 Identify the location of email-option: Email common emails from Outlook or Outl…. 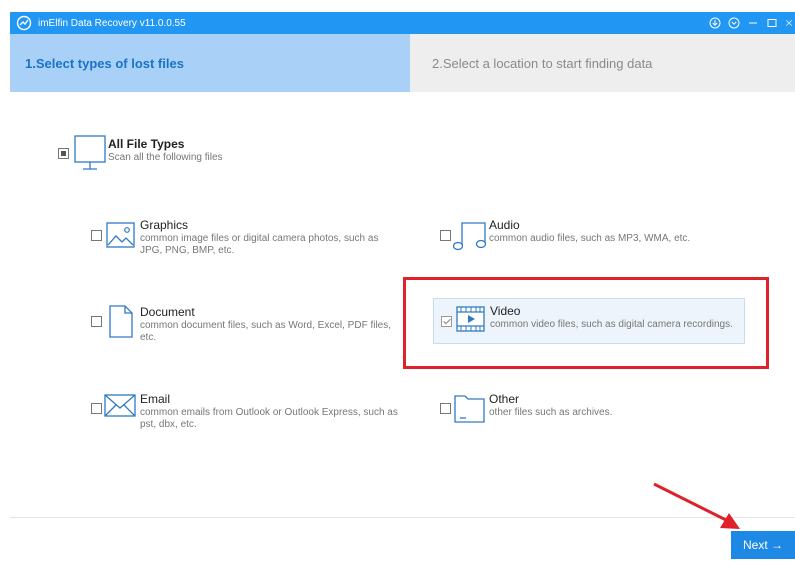
(259, 414).